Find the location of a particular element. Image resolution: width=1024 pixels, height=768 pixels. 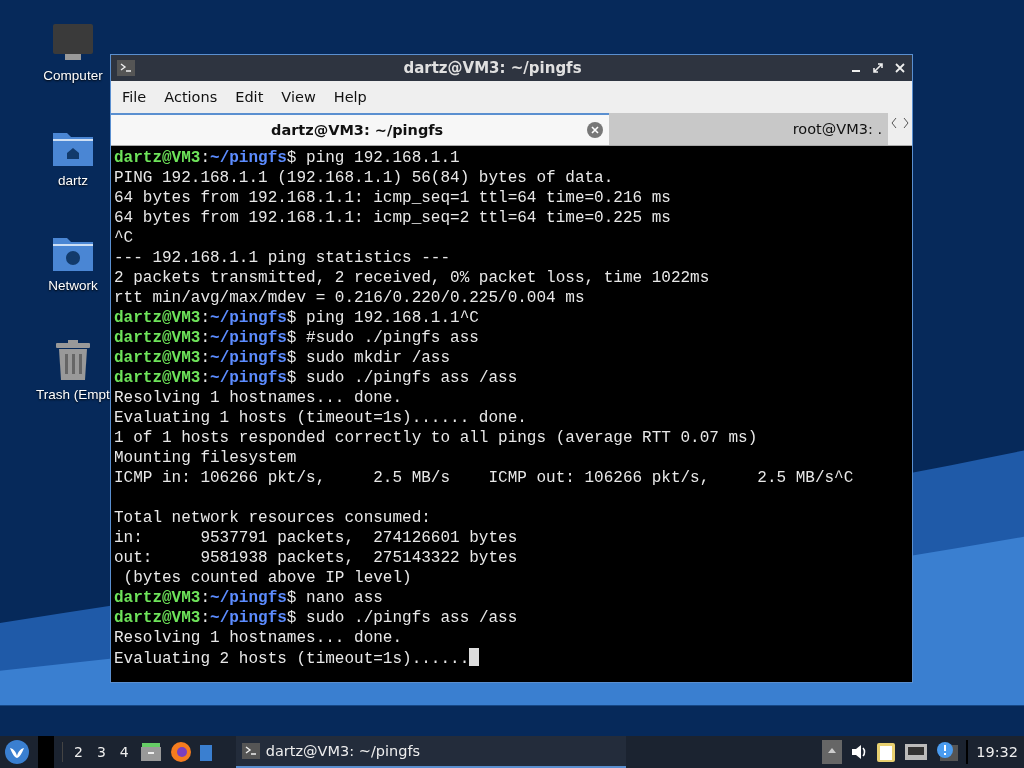

desktop-icon-label: dartz is located at coordinates (73, 180).